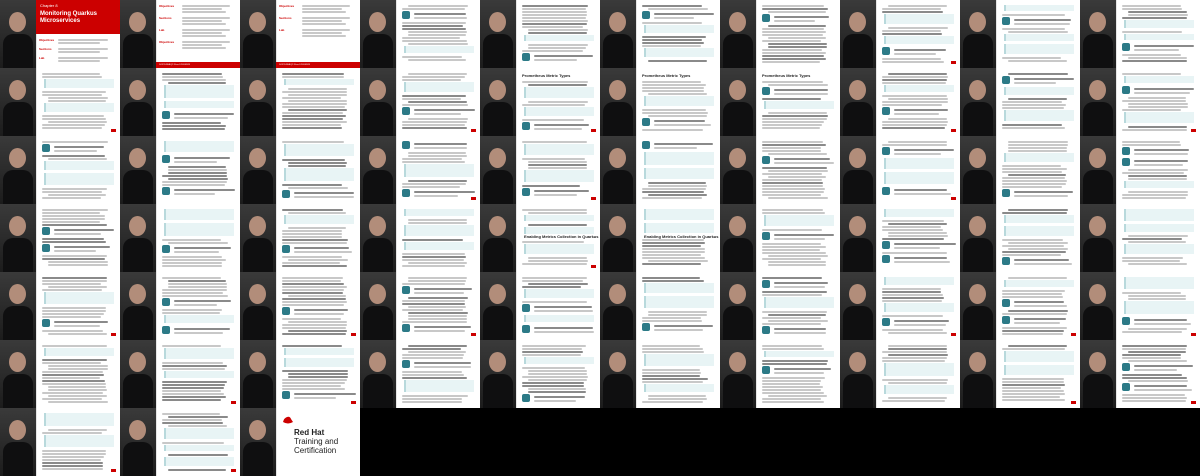  I want to click on branding-text: Red Hat, so click(309, 432).